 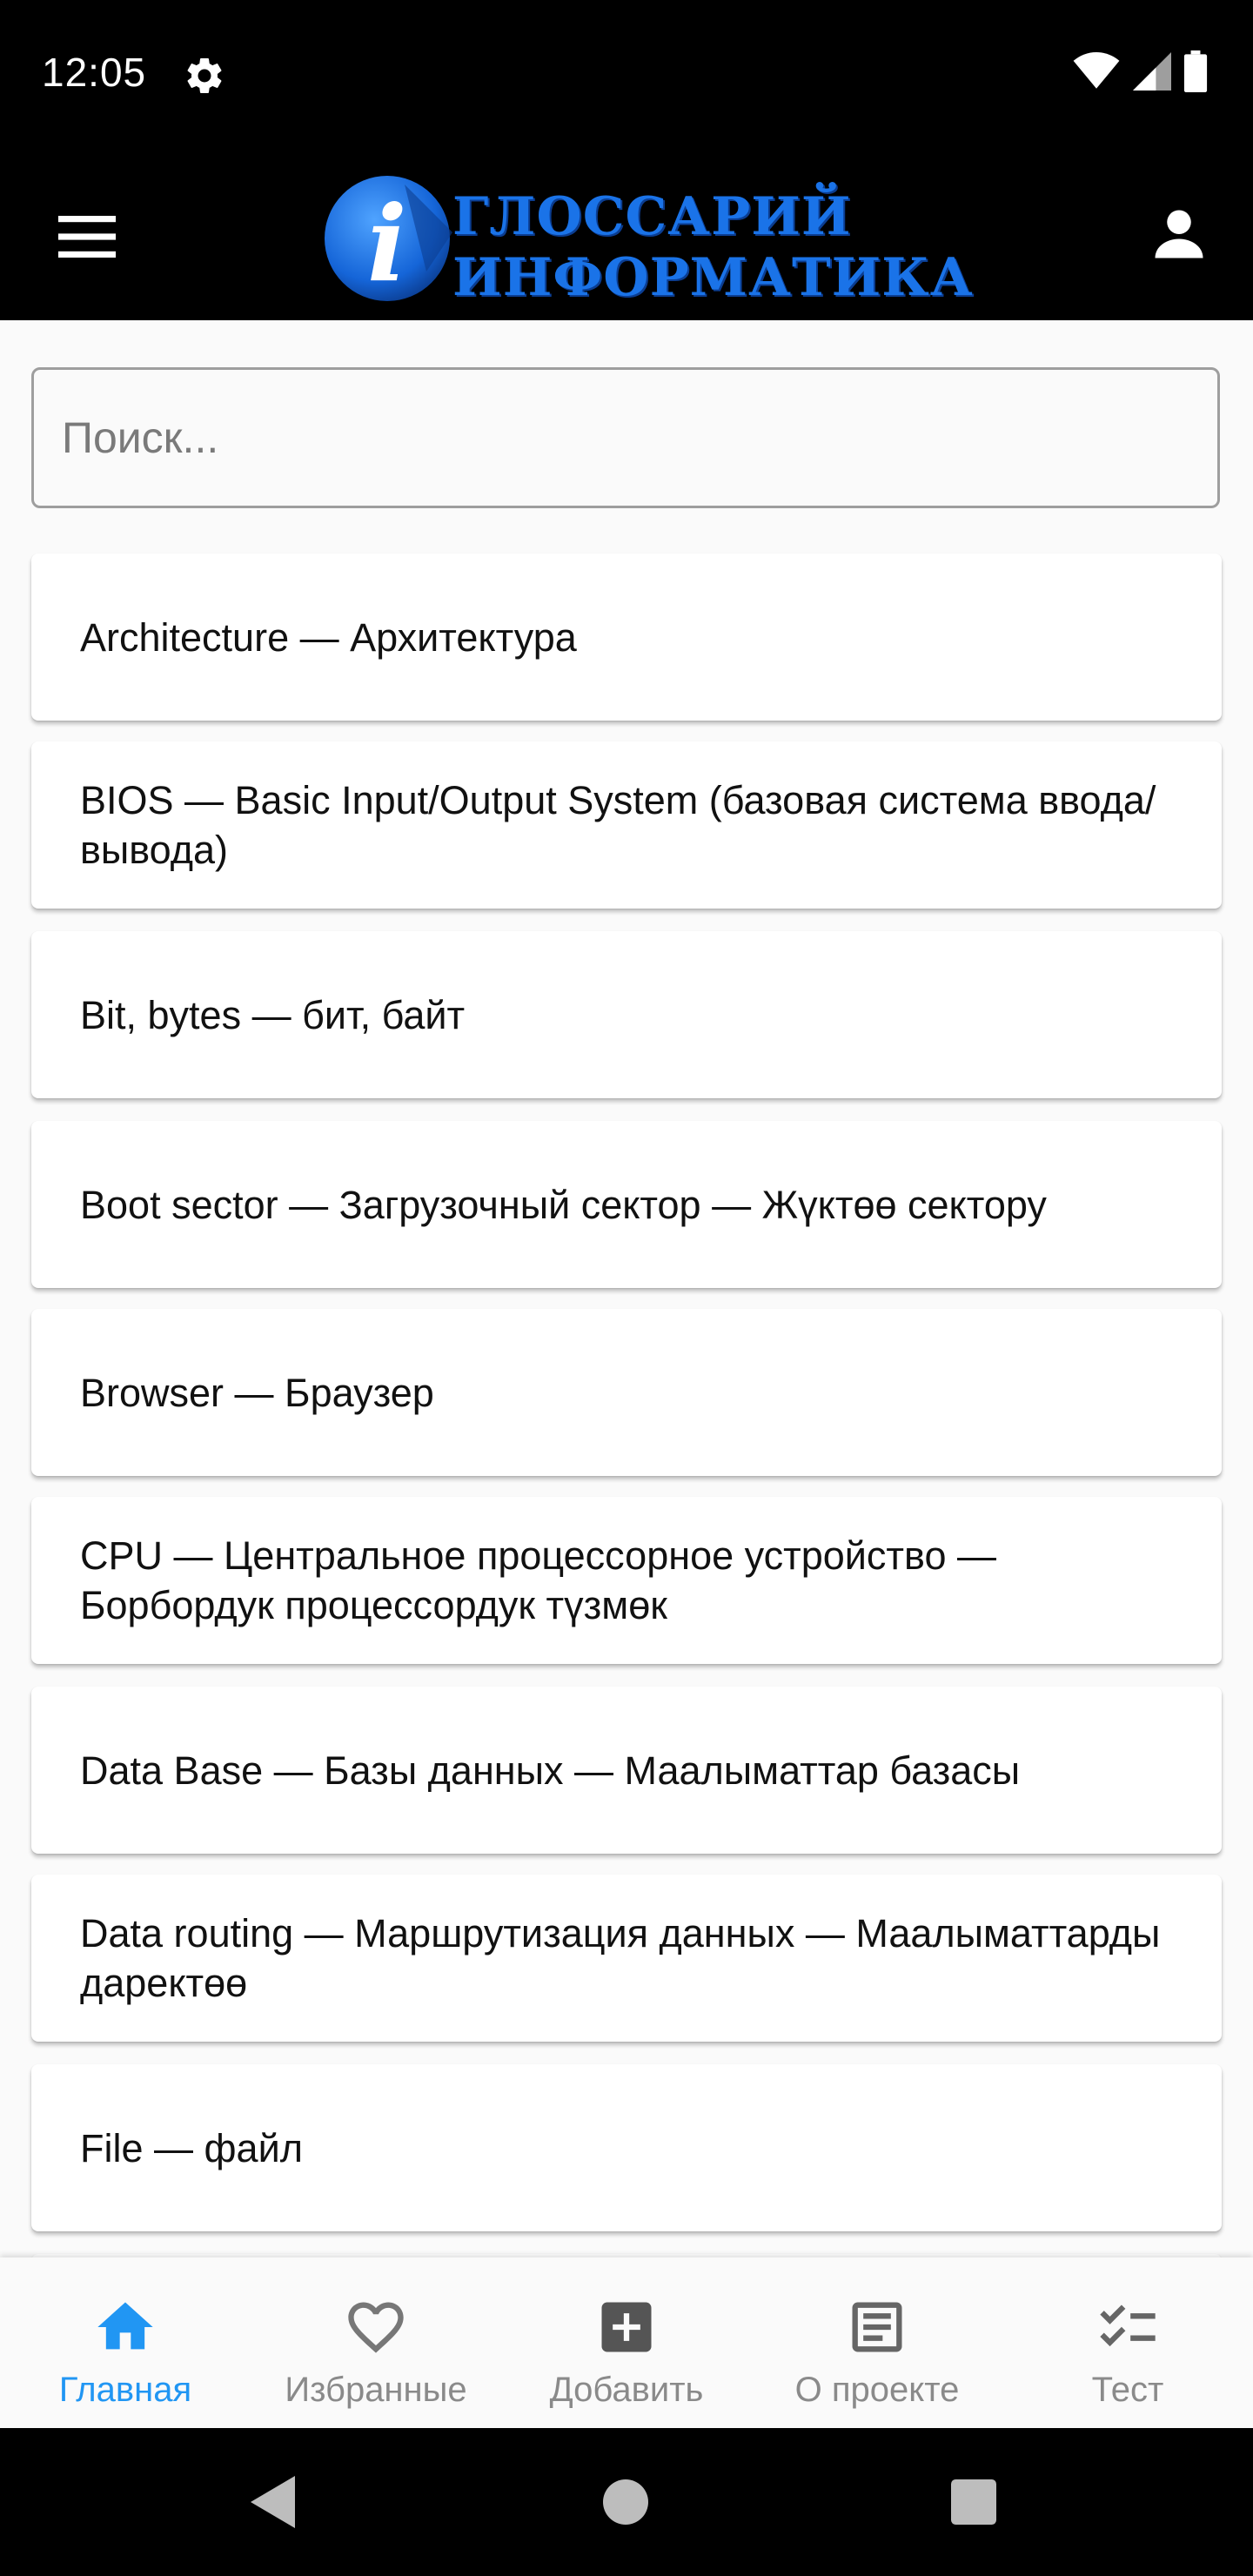 I want to click on nav-home: Главная, so click(x=125, y=2343).